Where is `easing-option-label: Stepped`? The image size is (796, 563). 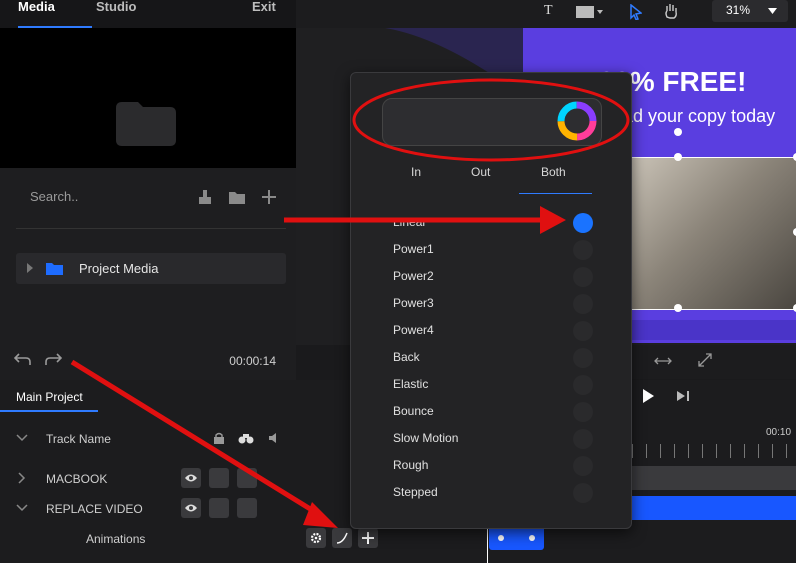 easing-option-label: Stepped is located at coordinates (415, 492).